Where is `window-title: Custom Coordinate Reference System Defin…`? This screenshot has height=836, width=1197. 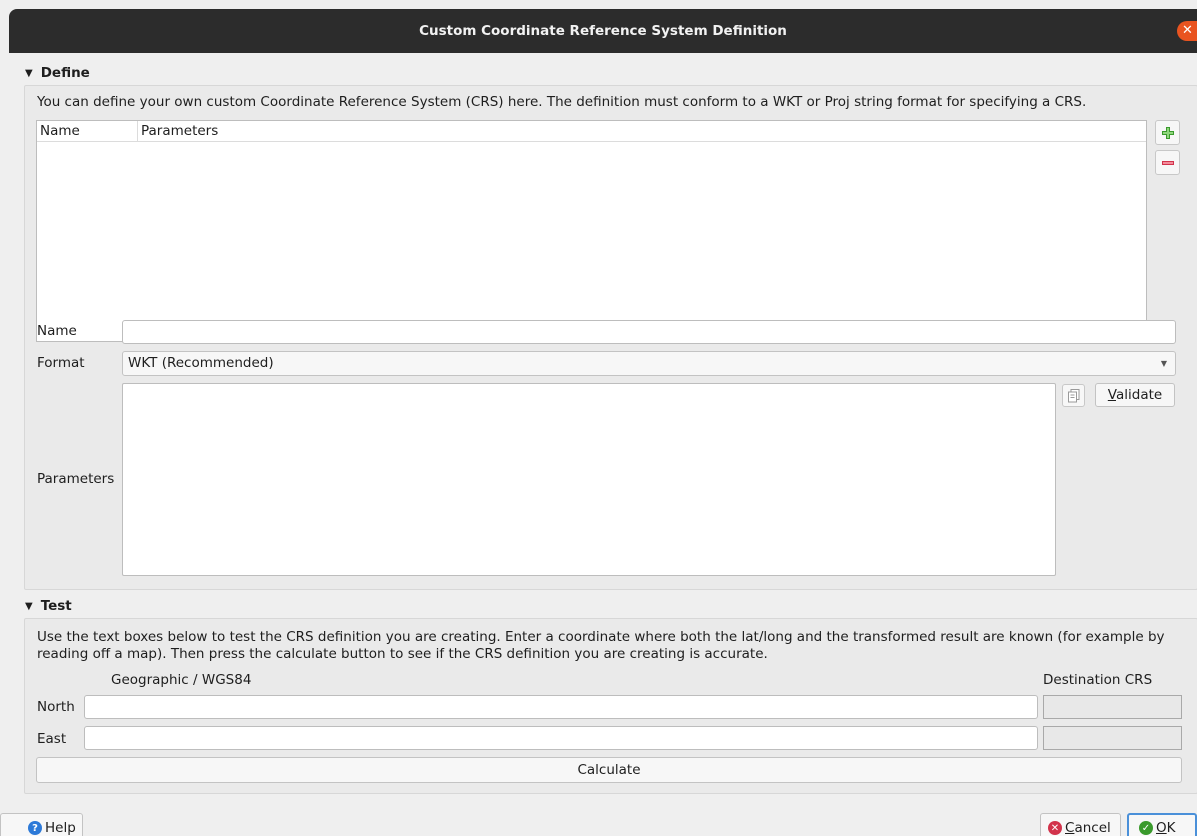
window-title: Custom Coordinate Reference System Defin… is located at coordinates (603, 31).